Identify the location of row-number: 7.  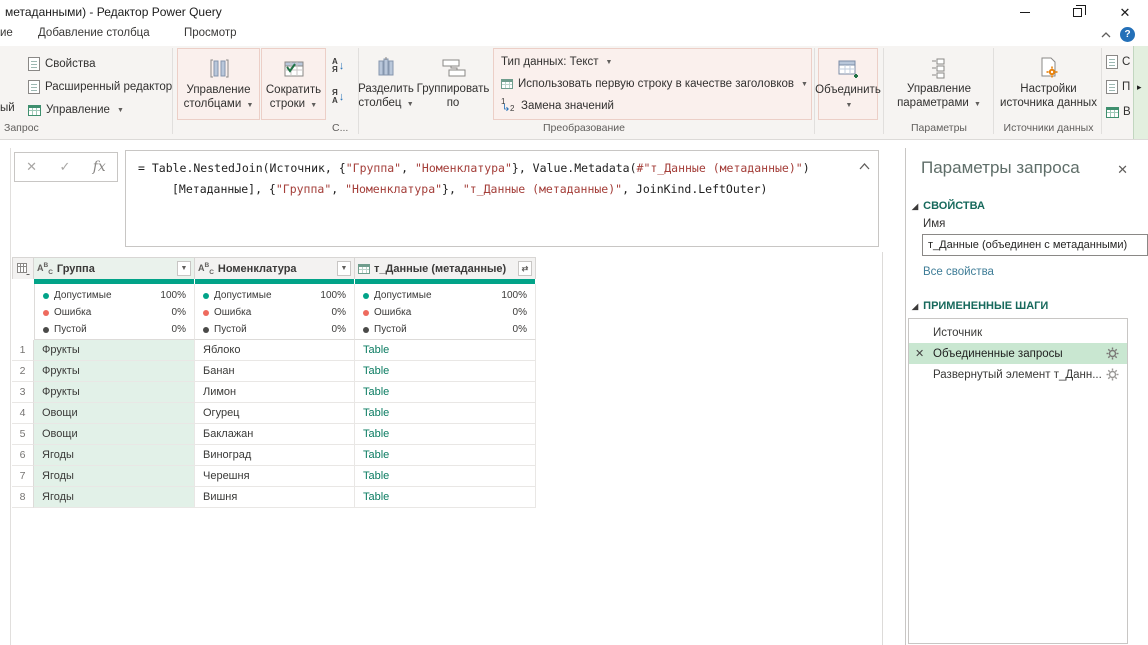
(23, 476).